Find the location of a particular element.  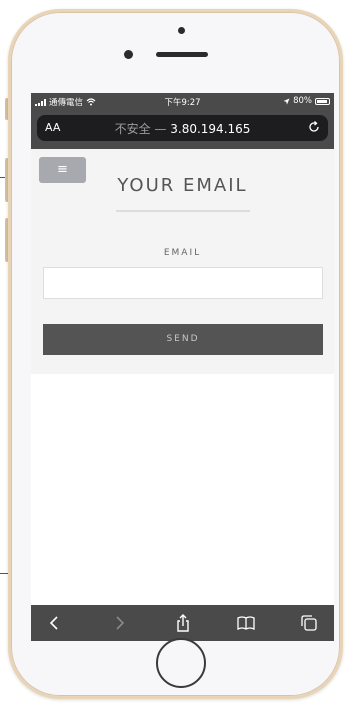

status-bar: 通傳電信 下午9:27 80% is located at coordinates (182, 102).